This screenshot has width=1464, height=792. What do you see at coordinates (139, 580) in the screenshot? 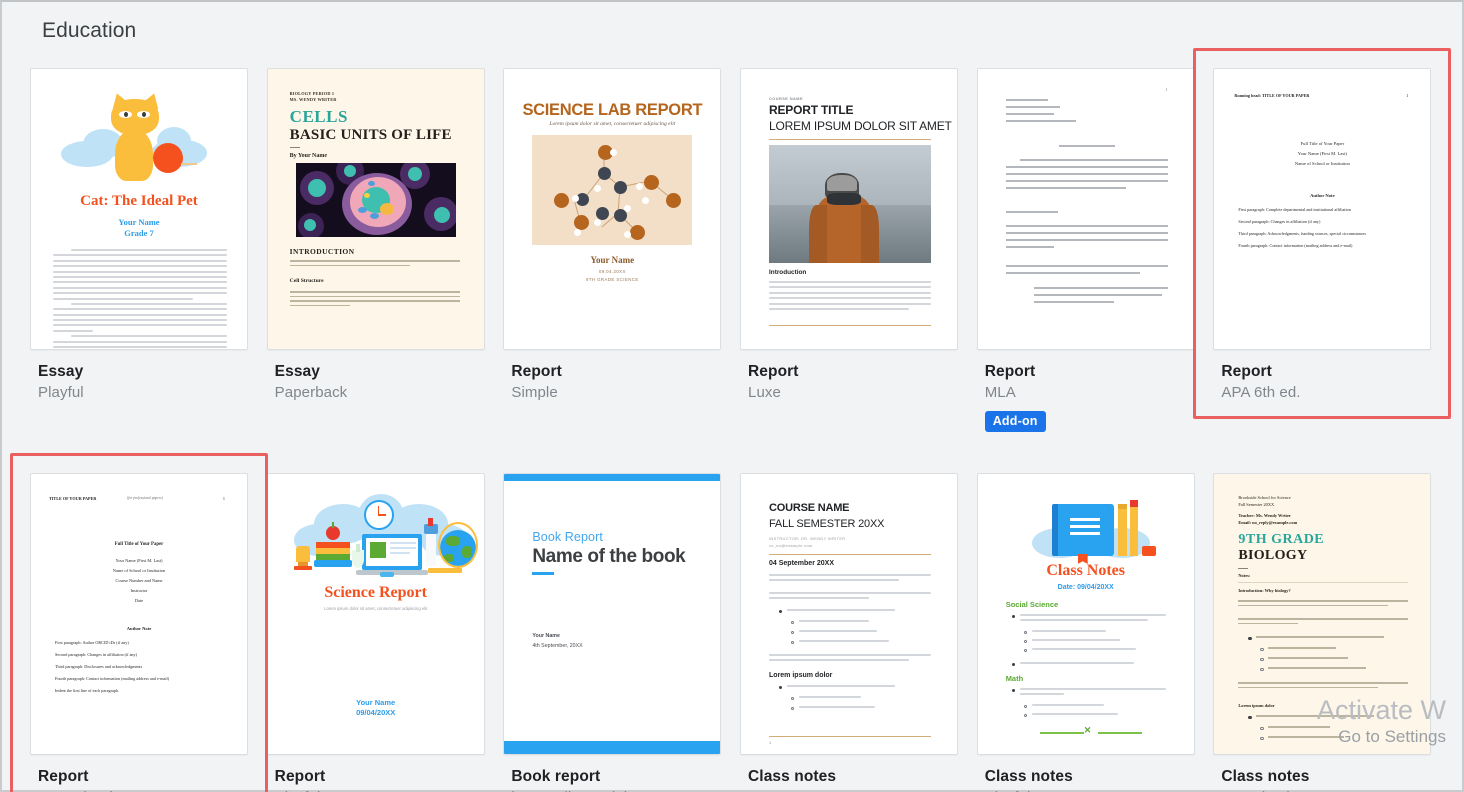
I see `thumb-course: Course Number and Name` at bounding box center [139, 580].